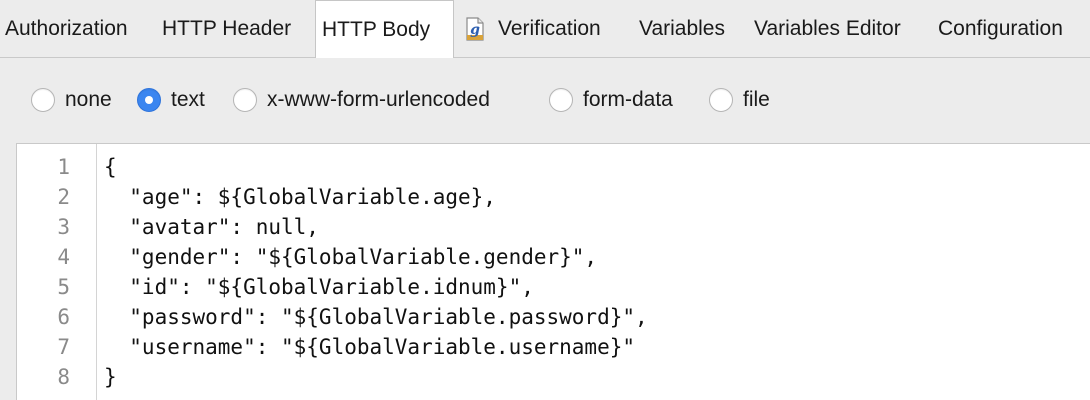 This screenshot has width=1090, height=400. Describe the element at coordinates (88, 99) in the screenshot. I see `radio-label: none` at that location.